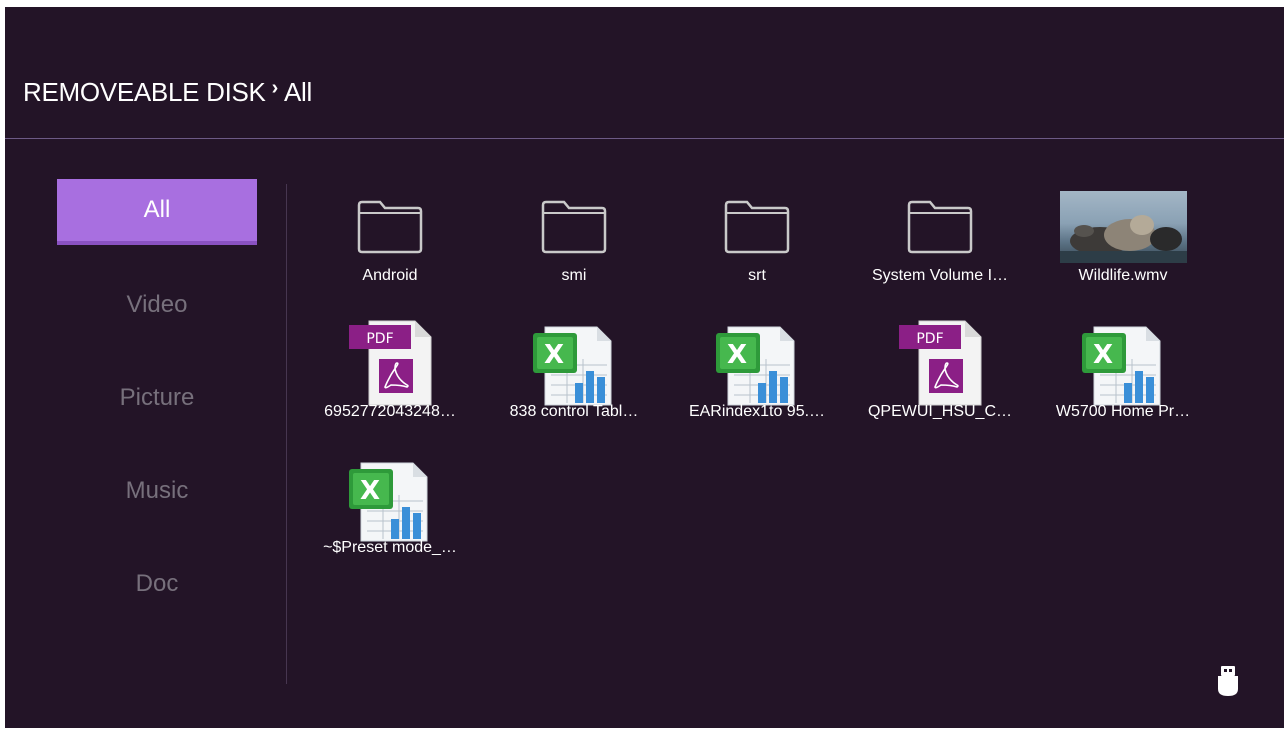 The height and width of the screenshot is (731, 1287). What do you see at coordinates (286, 434) in the screenshot?
I see `sidebar-divider` at bounding box center [286, 434].